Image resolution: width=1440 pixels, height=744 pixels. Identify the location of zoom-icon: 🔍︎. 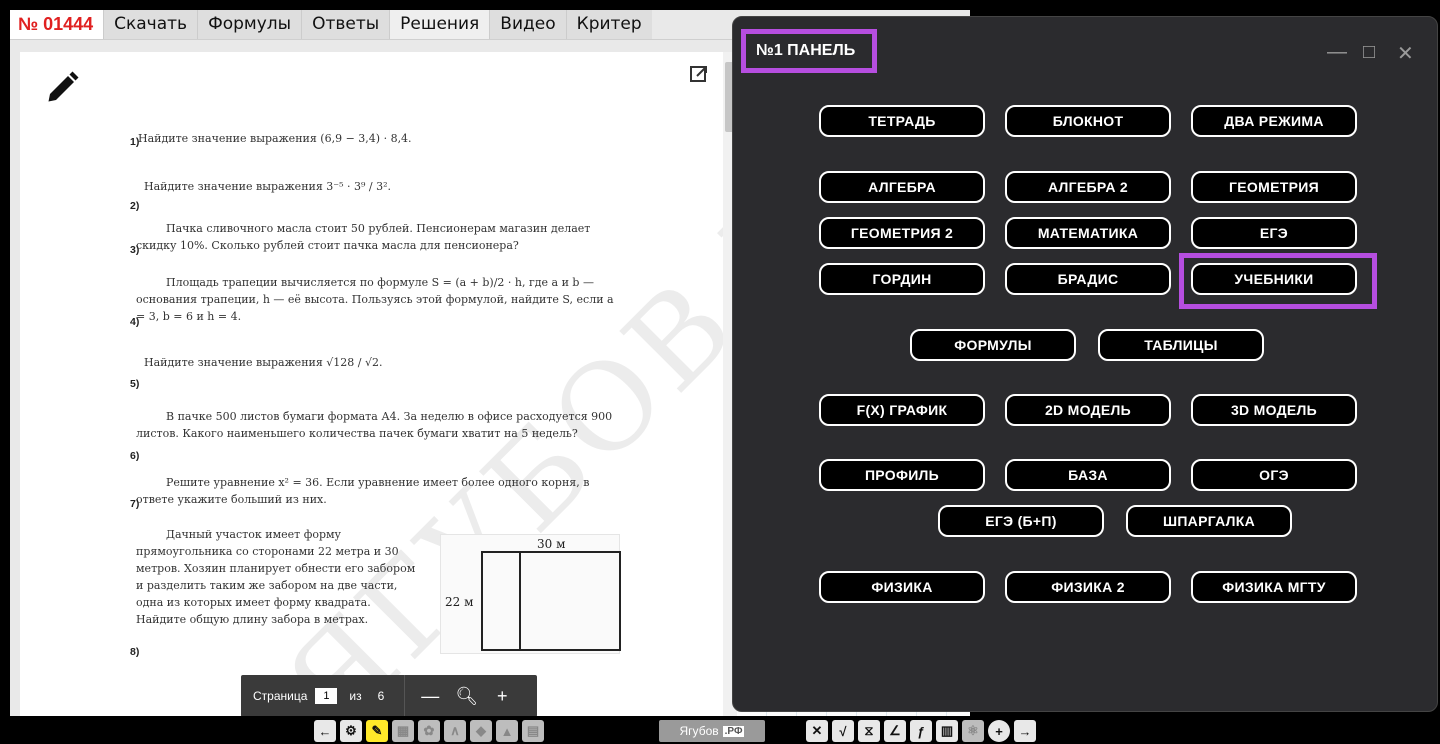
(466, 696).